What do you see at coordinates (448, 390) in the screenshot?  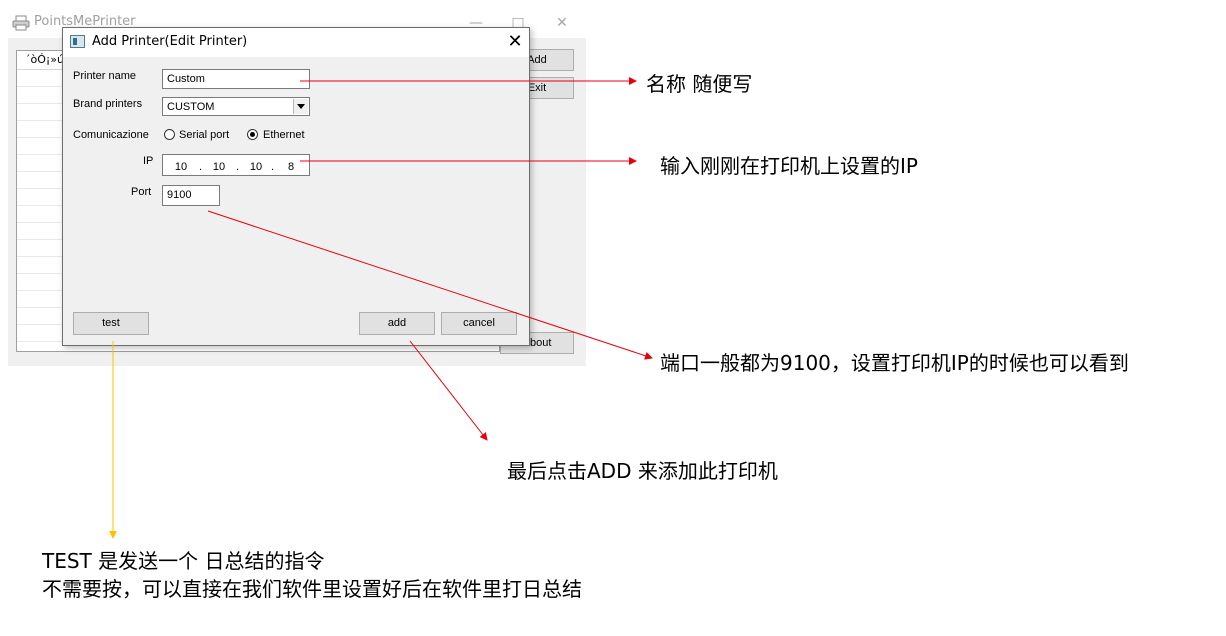 I see `add-annotation-arrow` at bounding box center [448, 390].